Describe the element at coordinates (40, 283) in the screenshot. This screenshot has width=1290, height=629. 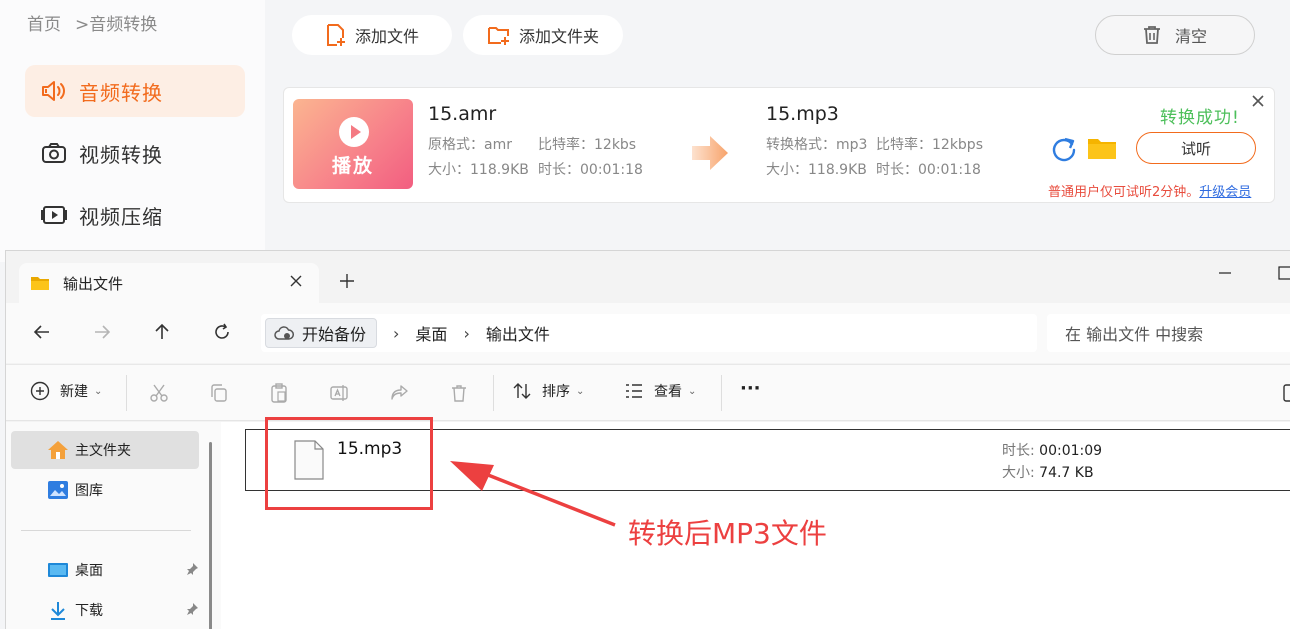
I see `folder-icon` at that location.